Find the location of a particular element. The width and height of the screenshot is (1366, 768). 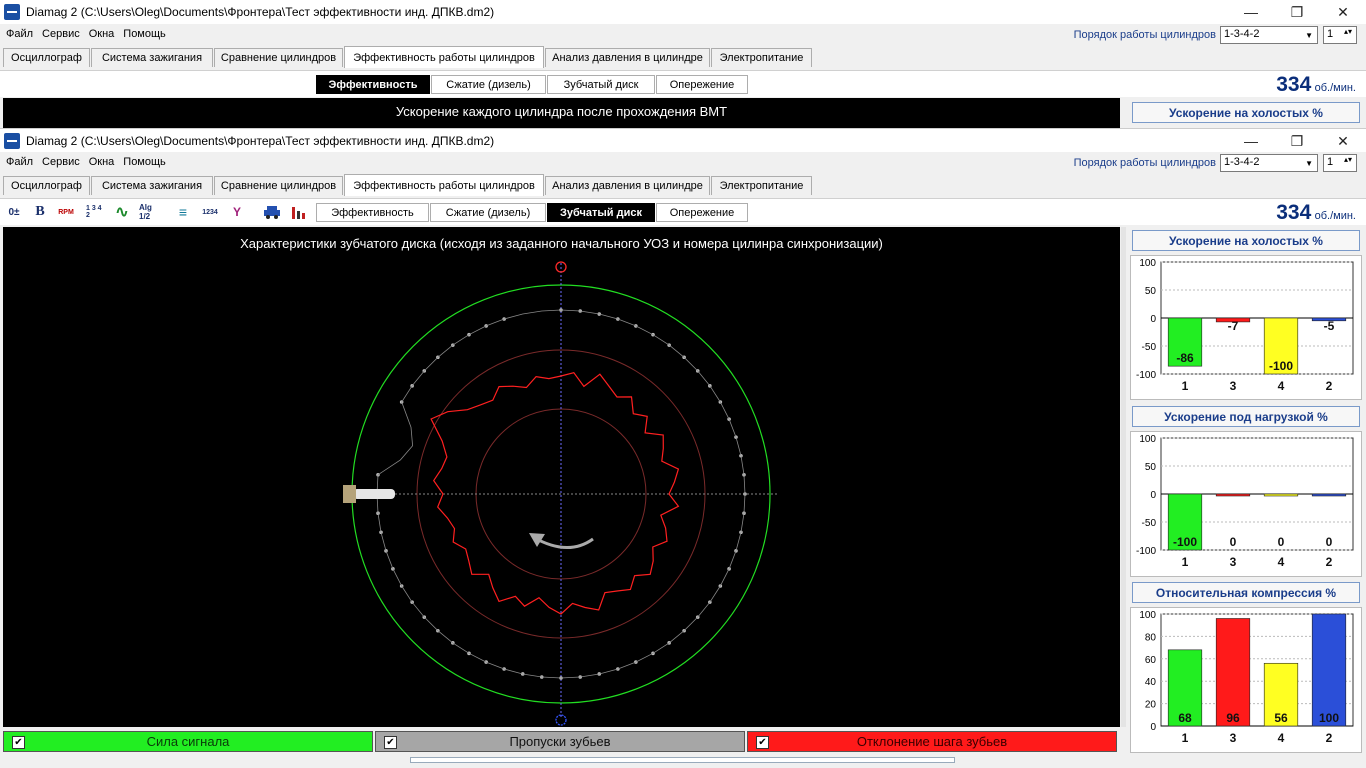

signal-strength-label: Сила сигнала is located at coordinates (188, 741).